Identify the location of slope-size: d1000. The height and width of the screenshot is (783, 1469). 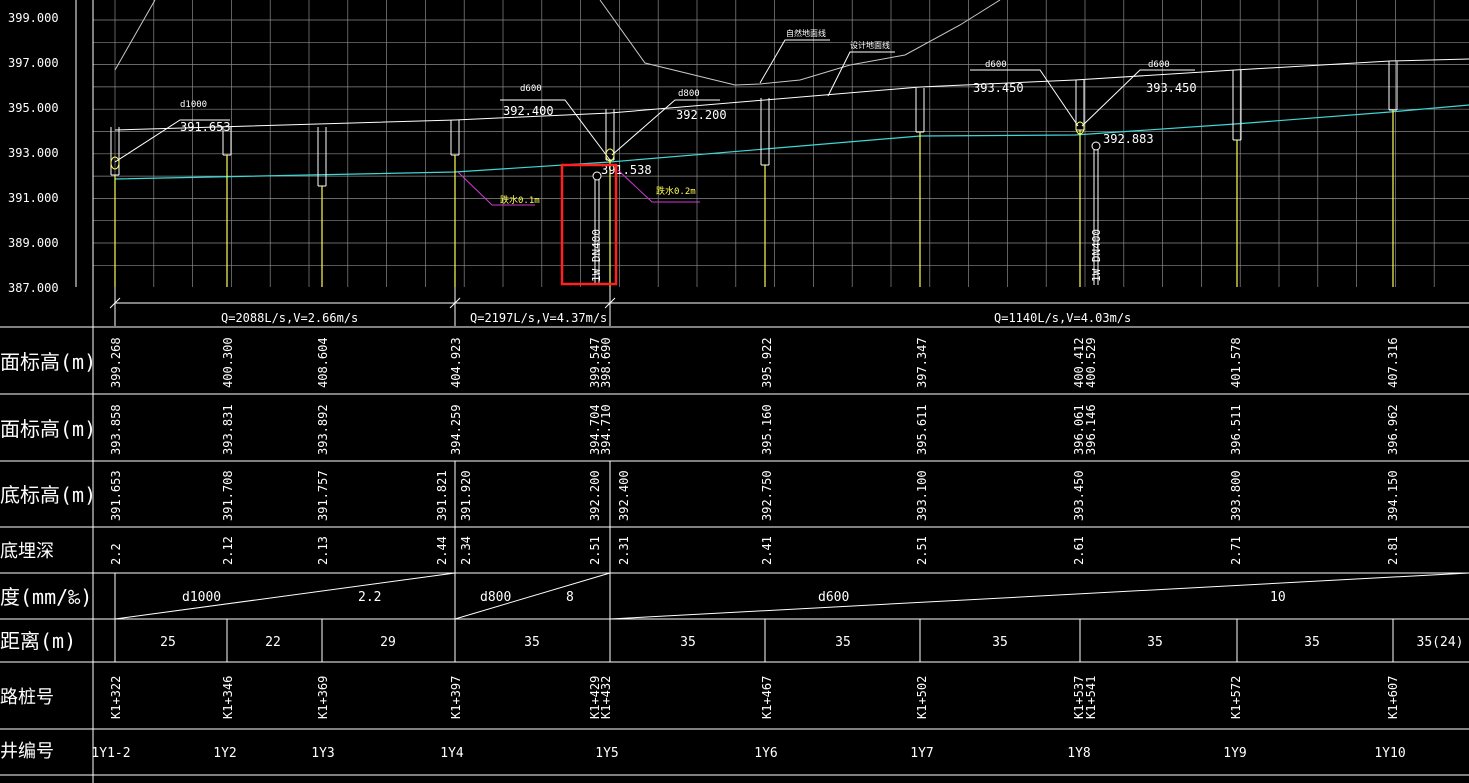
(201, 597).